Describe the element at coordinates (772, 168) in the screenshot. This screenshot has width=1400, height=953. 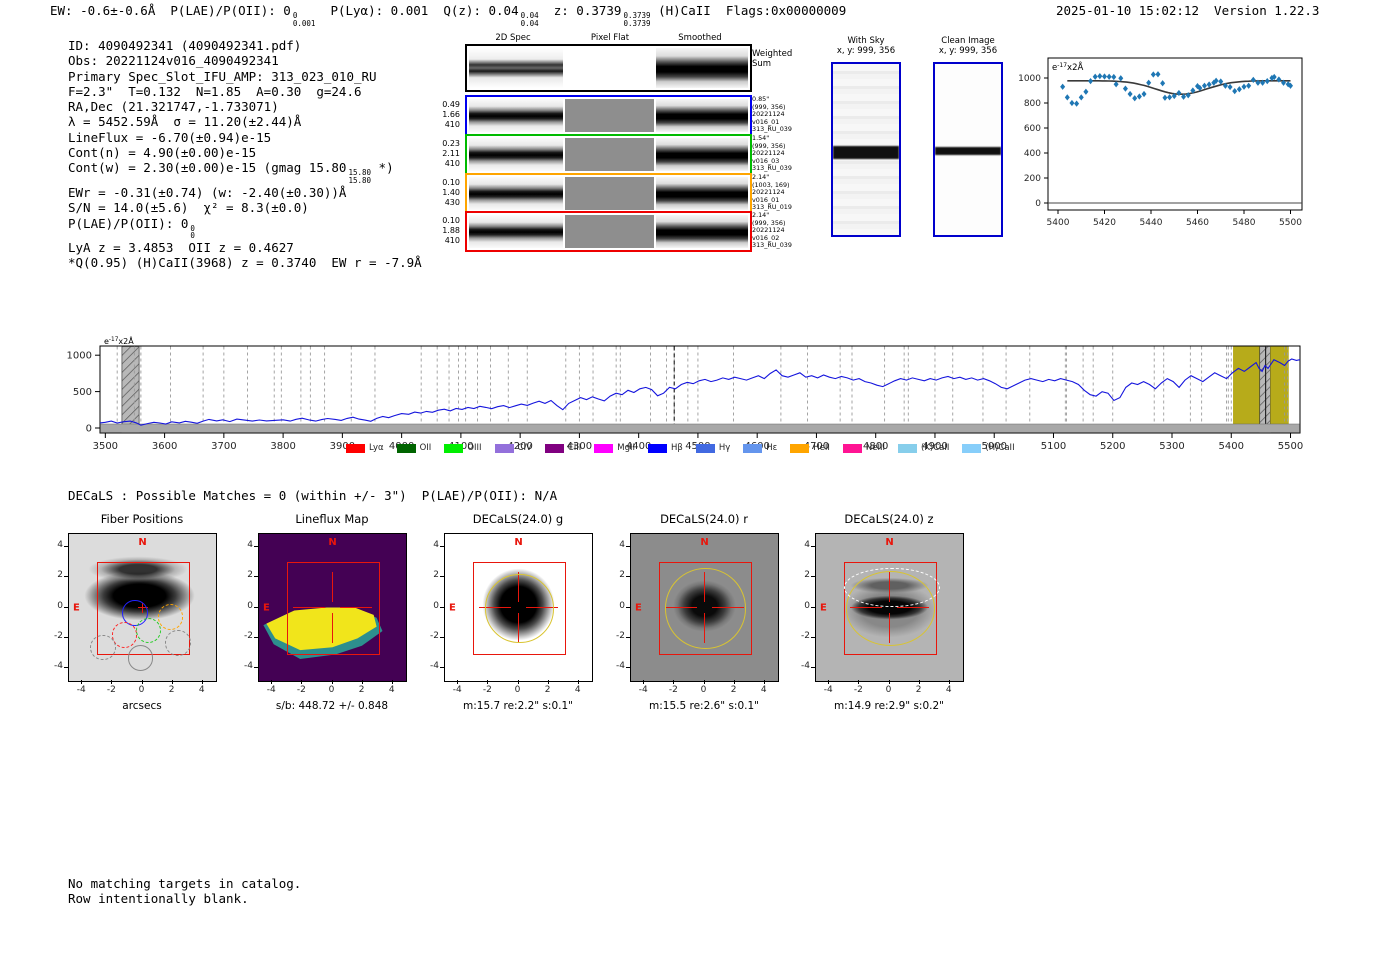
I see `right-label-line: 313_RU_039` at that location.